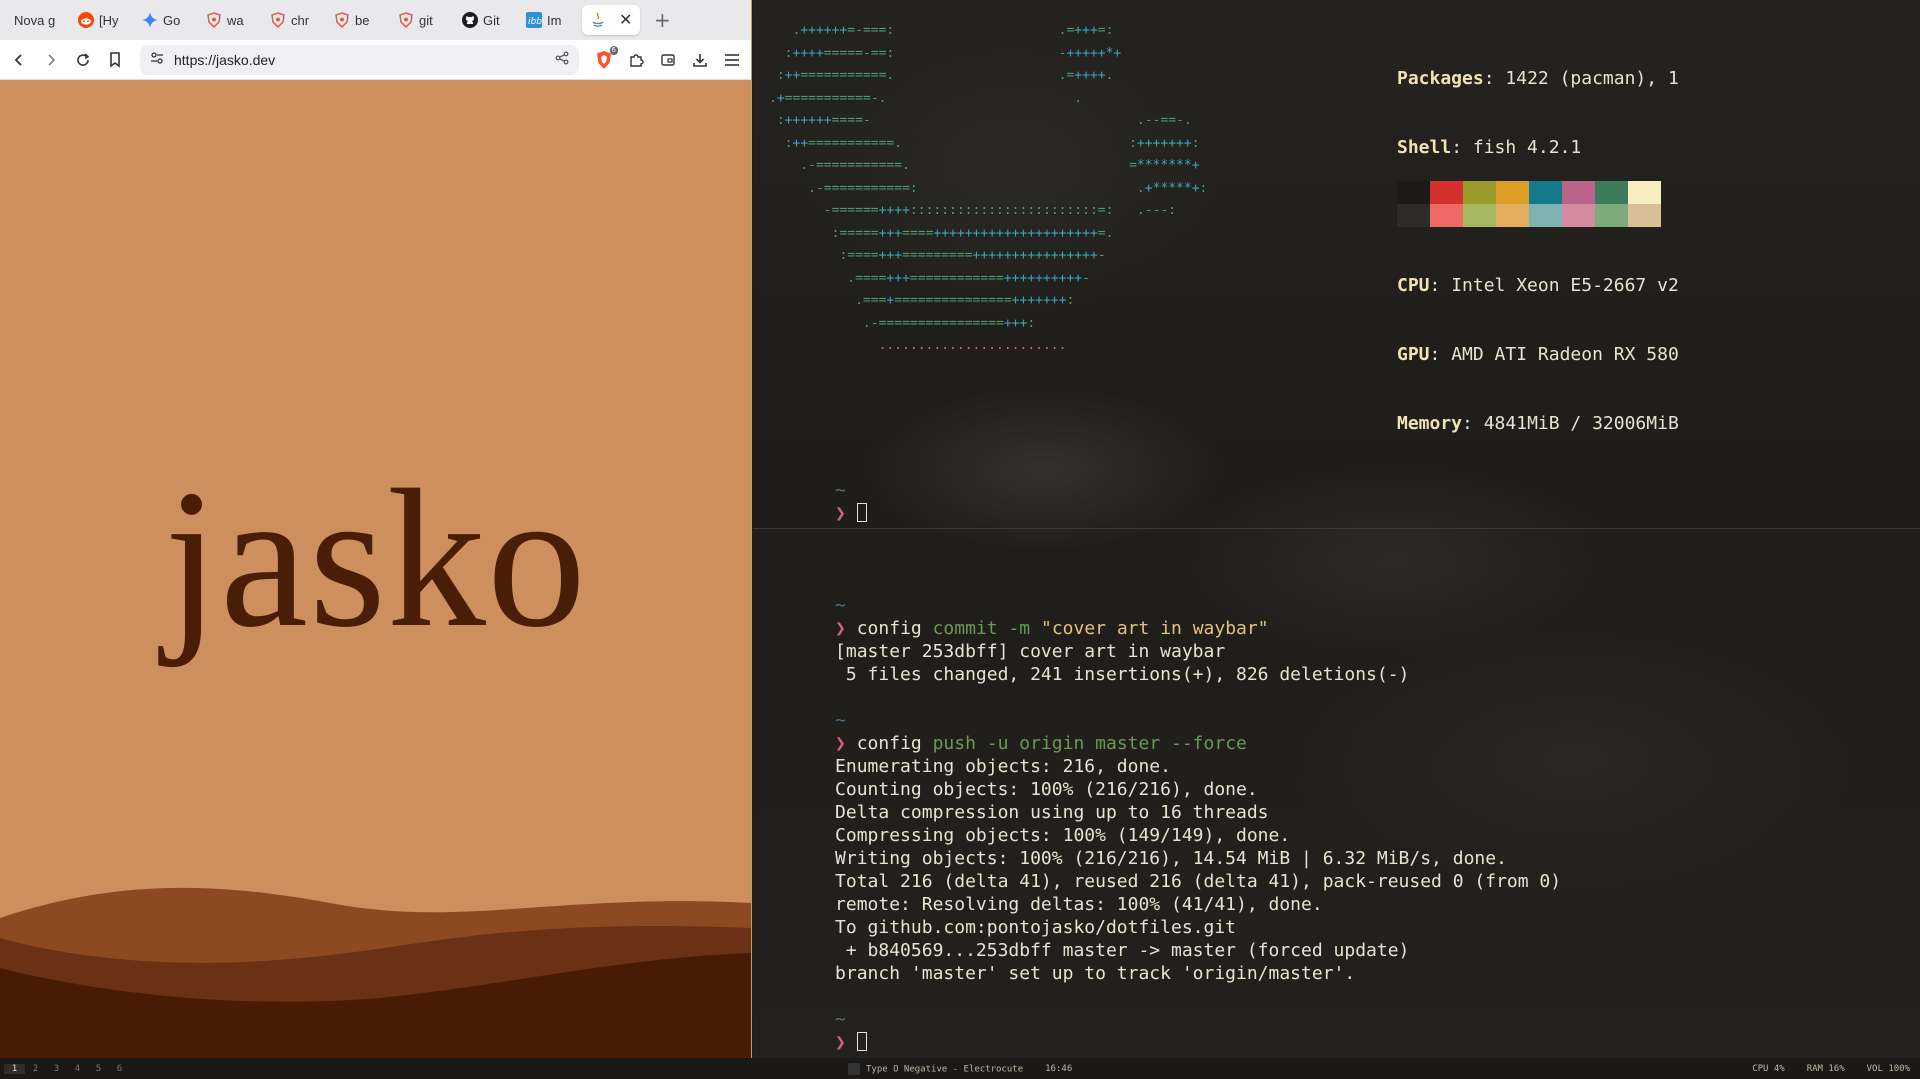  I want to click on tab-1: [Hy, so click(101, 20).